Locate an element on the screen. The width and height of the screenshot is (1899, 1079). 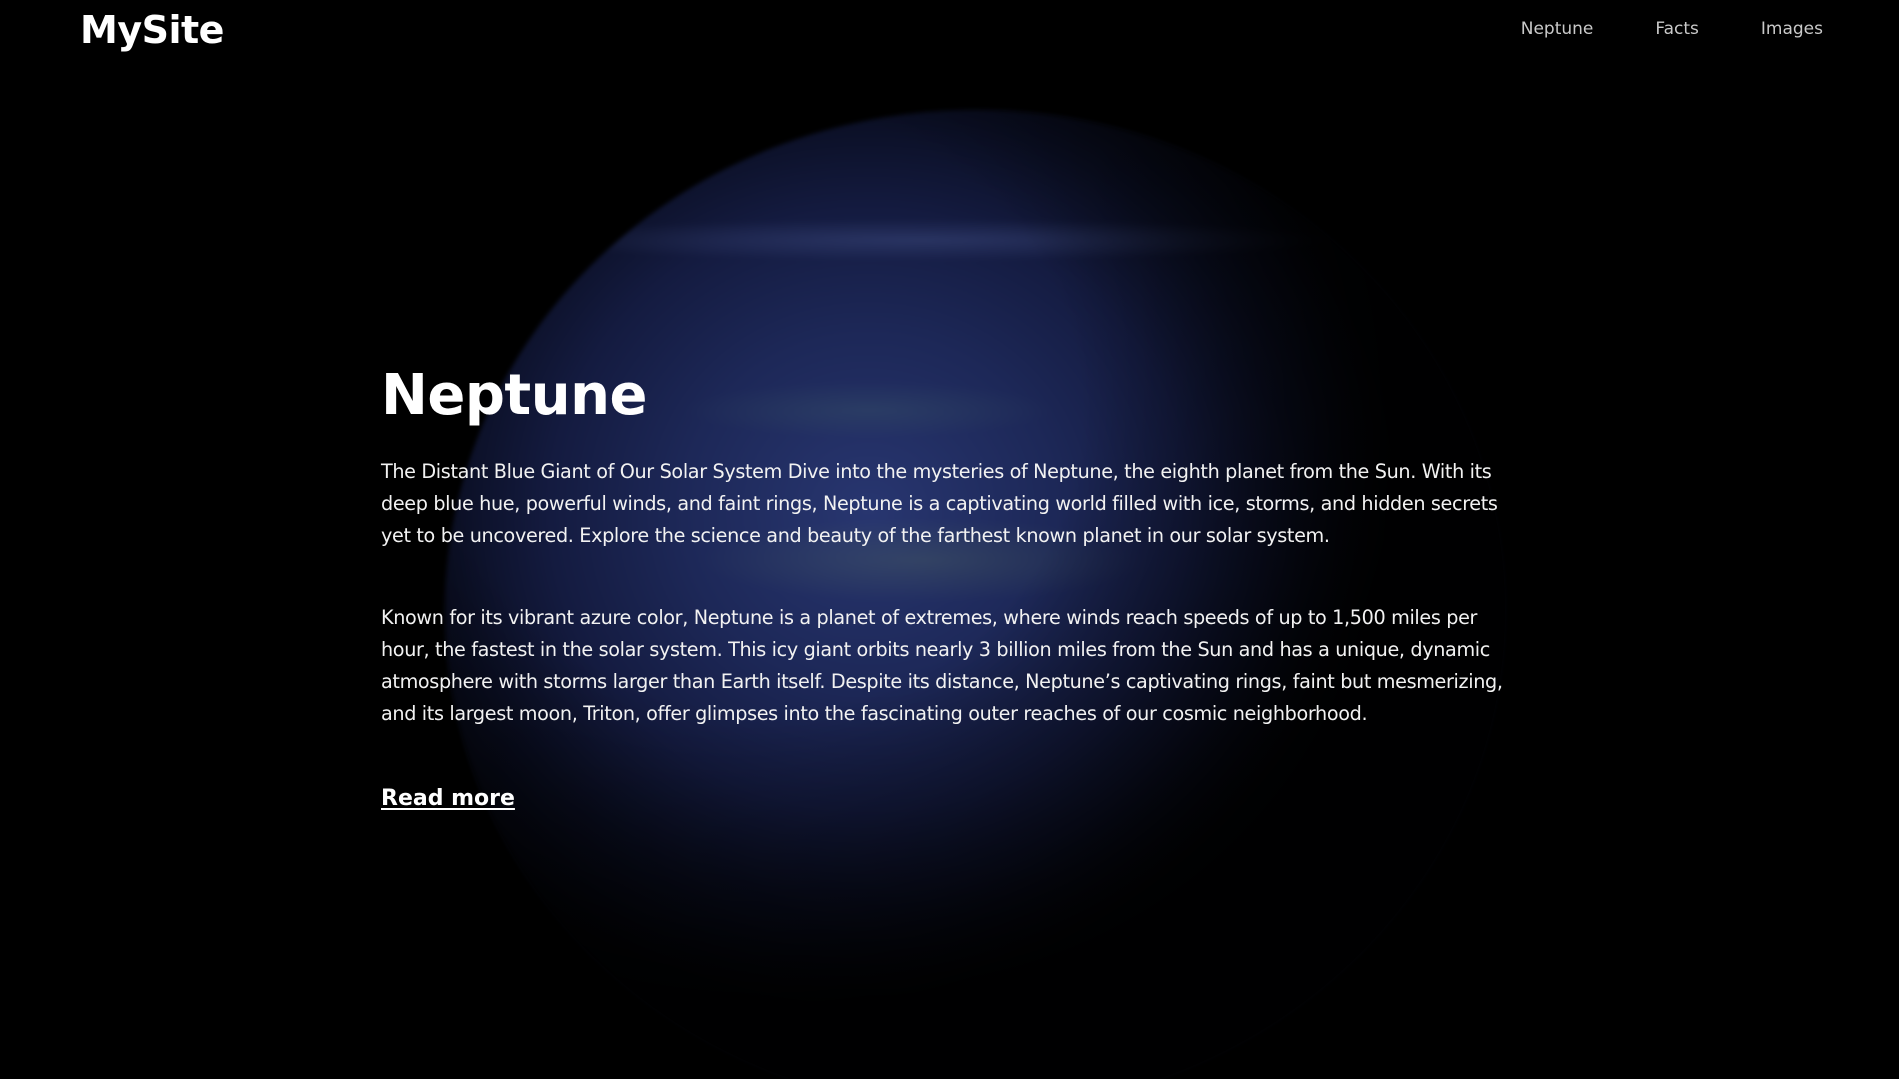
nav-link-neptune: Neptune is located at coordinates (1557, 29).